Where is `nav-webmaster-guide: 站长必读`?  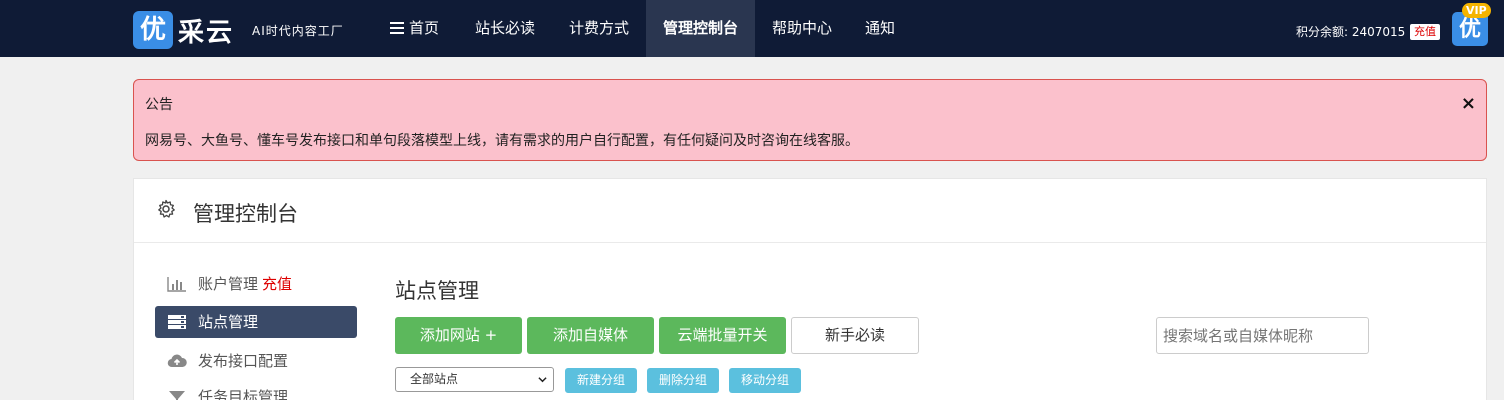
nav-webmaster-guide: 站长必读 is located at coordinates (505, 28).